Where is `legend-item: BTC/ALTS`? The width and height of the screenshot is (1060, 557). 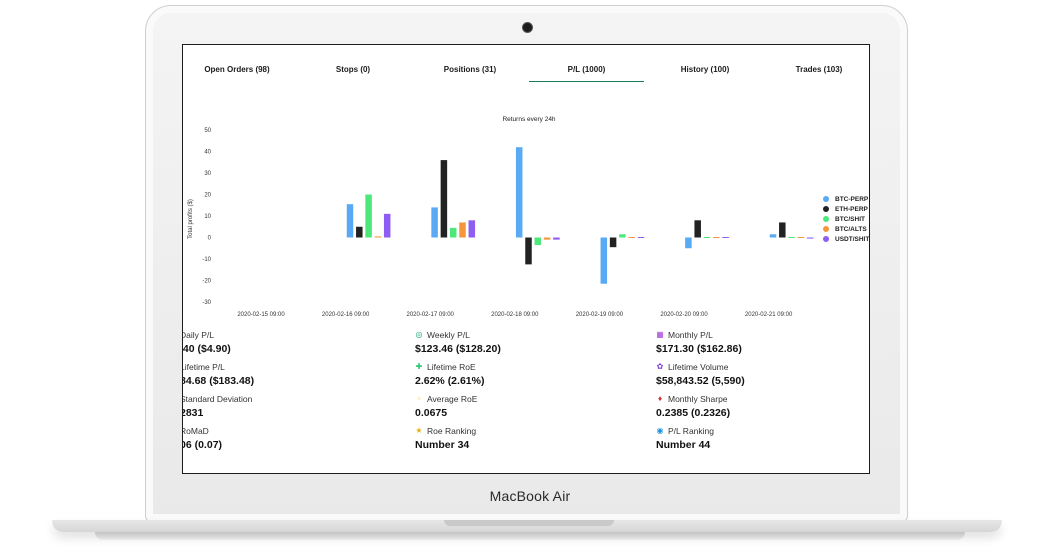 legend-item: BTC/ALTS is located at coordinates (846, 229).